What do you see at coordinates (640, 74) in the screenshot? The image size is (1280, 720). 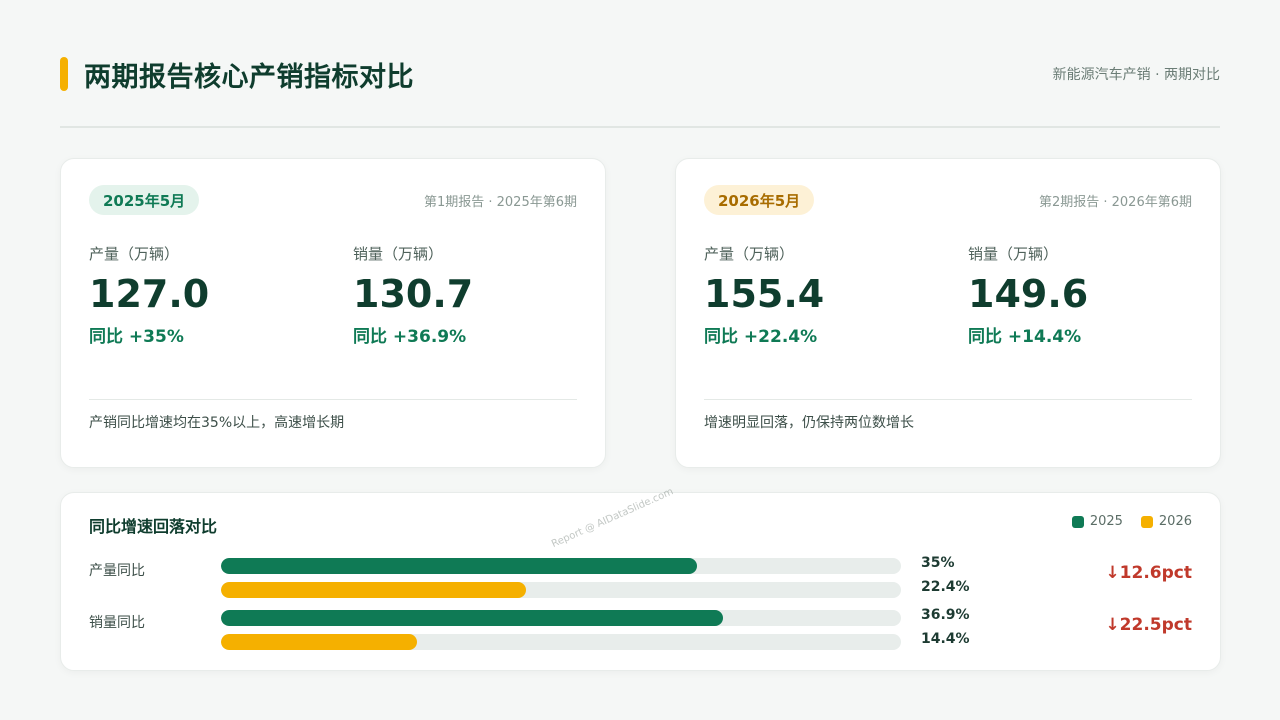 I see `header: 两期报告核心产销指标对比 新能源汽车产销 · 两期对比` at bounding box center [640, 74].